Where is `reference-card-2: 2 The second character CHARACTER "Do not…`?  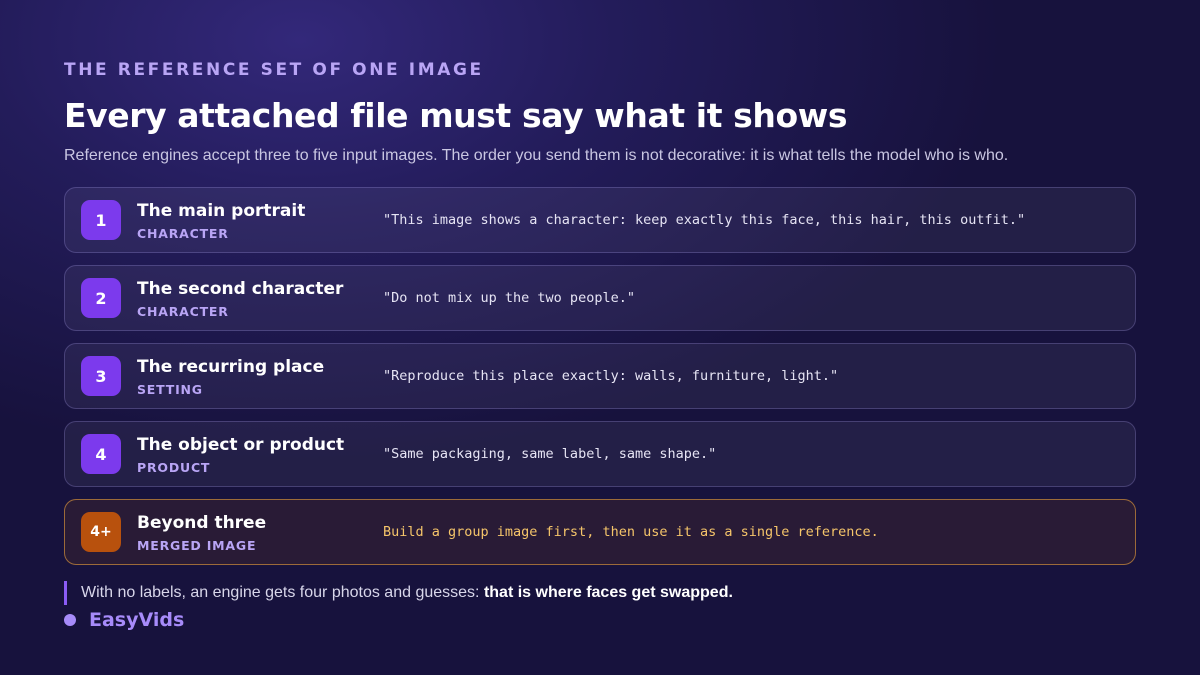
reference-card-2: 2 The second character CHARACTER "Do not… is located at coordinates (600, 298).